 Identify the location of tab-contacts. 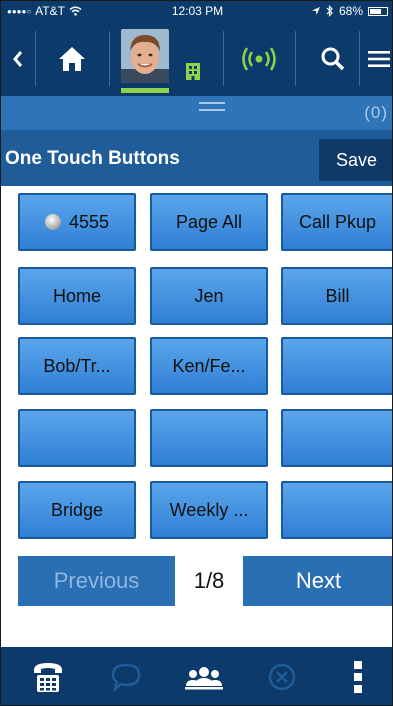
(204, 676).